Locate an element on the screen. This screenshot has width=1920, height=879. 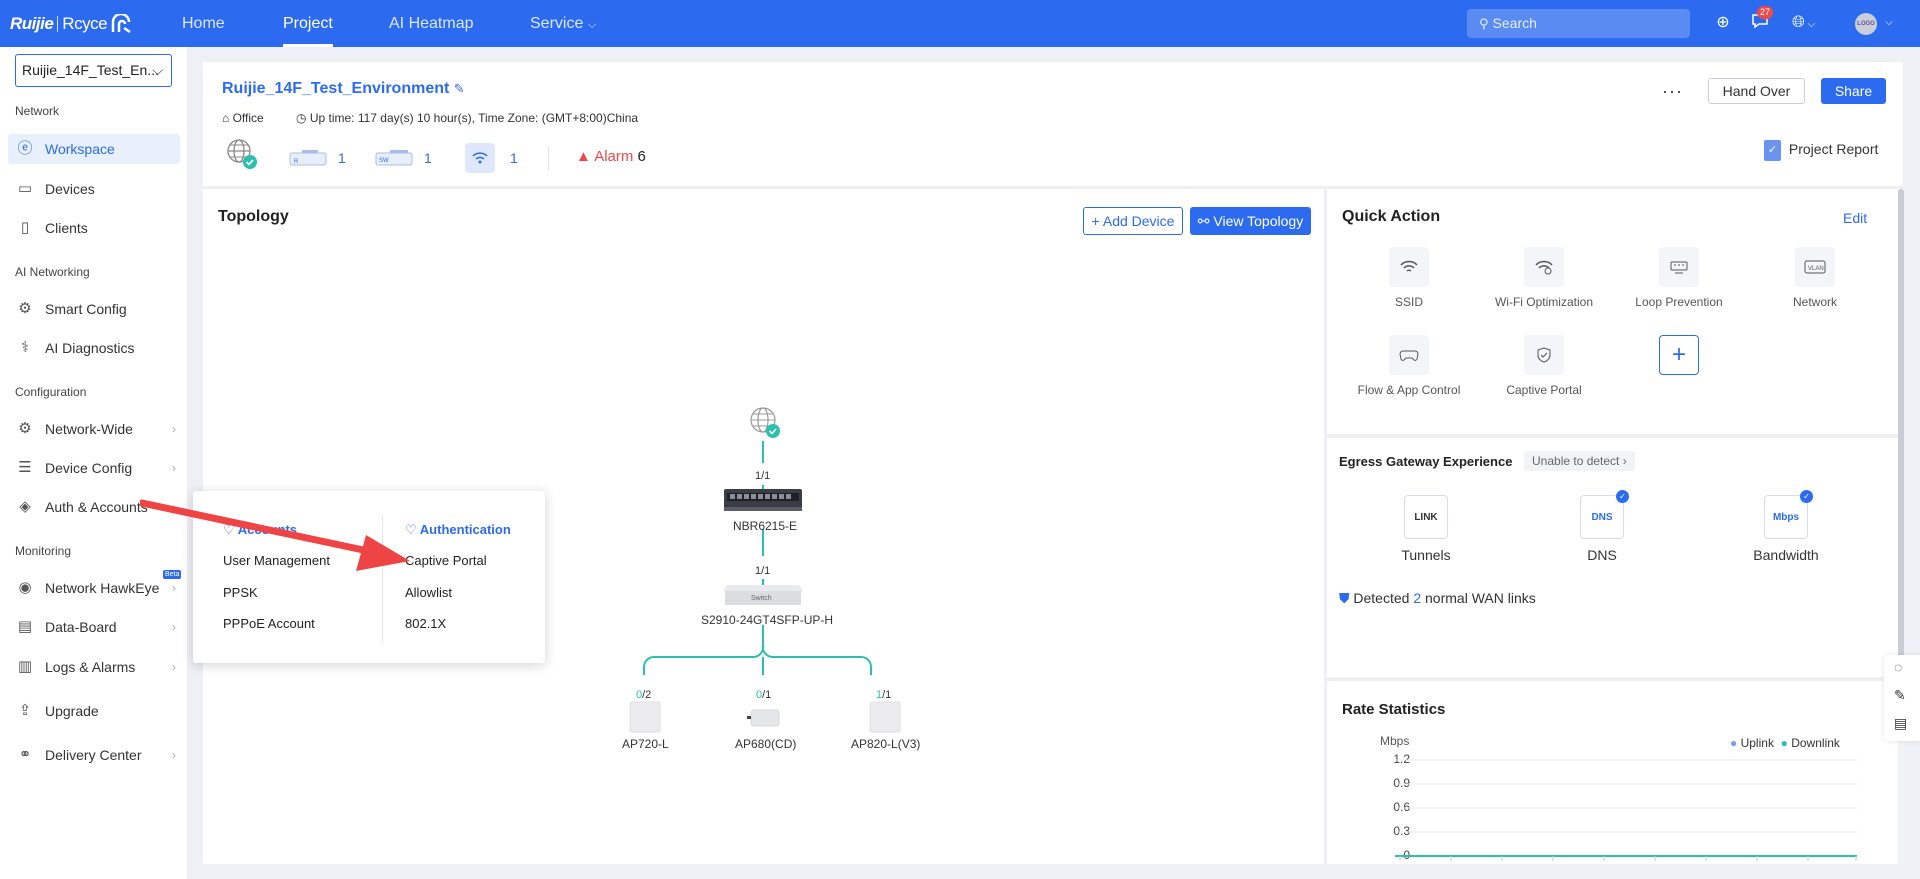
quick-action-wifi-optimization: Wi-Fi Optimization is located at coordinates (1544, 278).